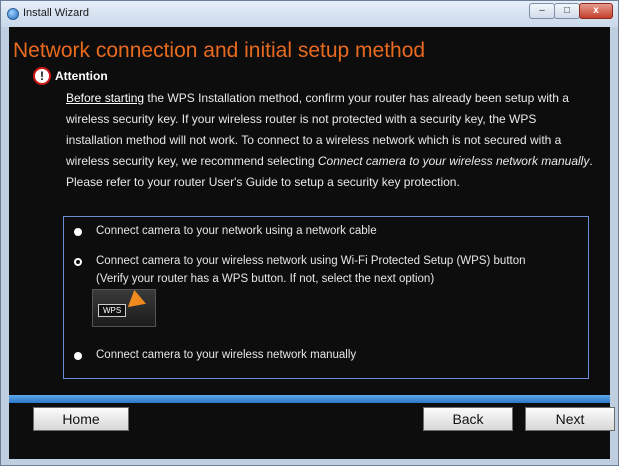  I want to click on wps-label: WPS, so click(112, 310).